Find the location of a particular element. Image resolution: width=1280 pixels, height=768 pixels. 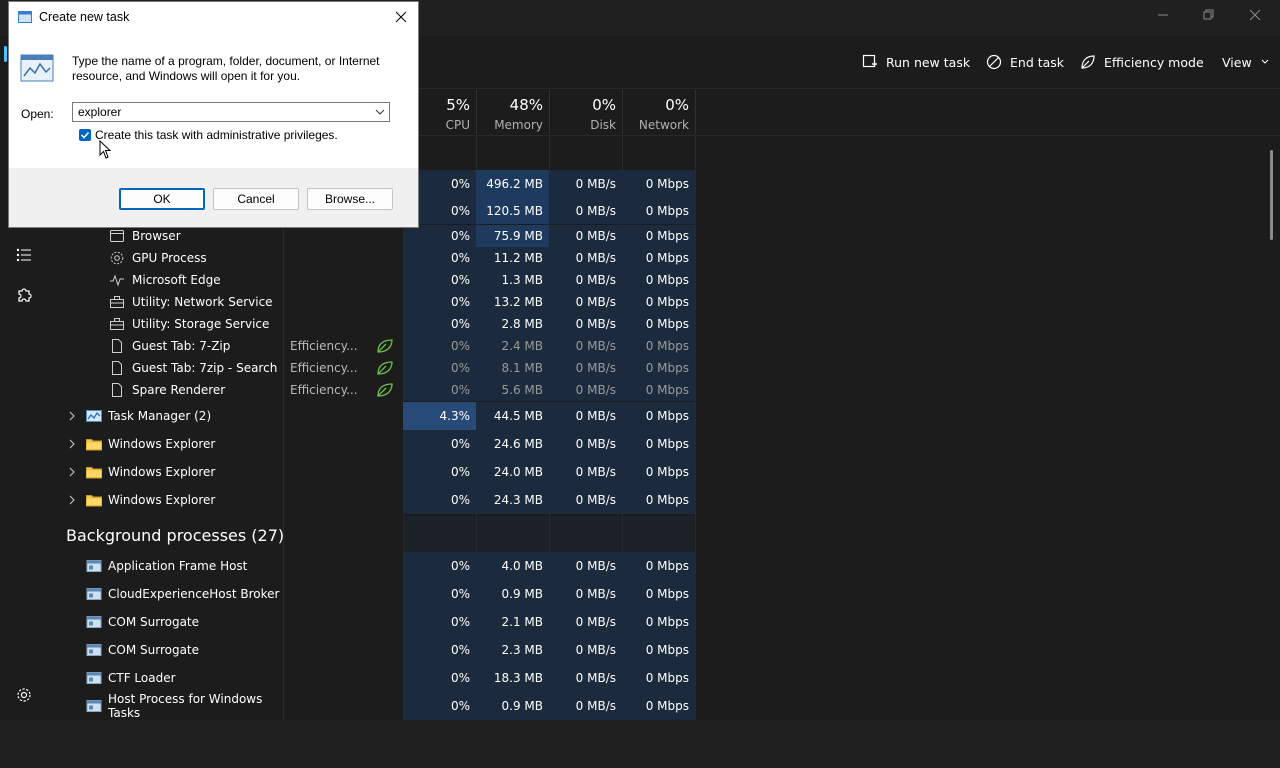

memory-total-pct: 48% is located at coordinates (526, 105).